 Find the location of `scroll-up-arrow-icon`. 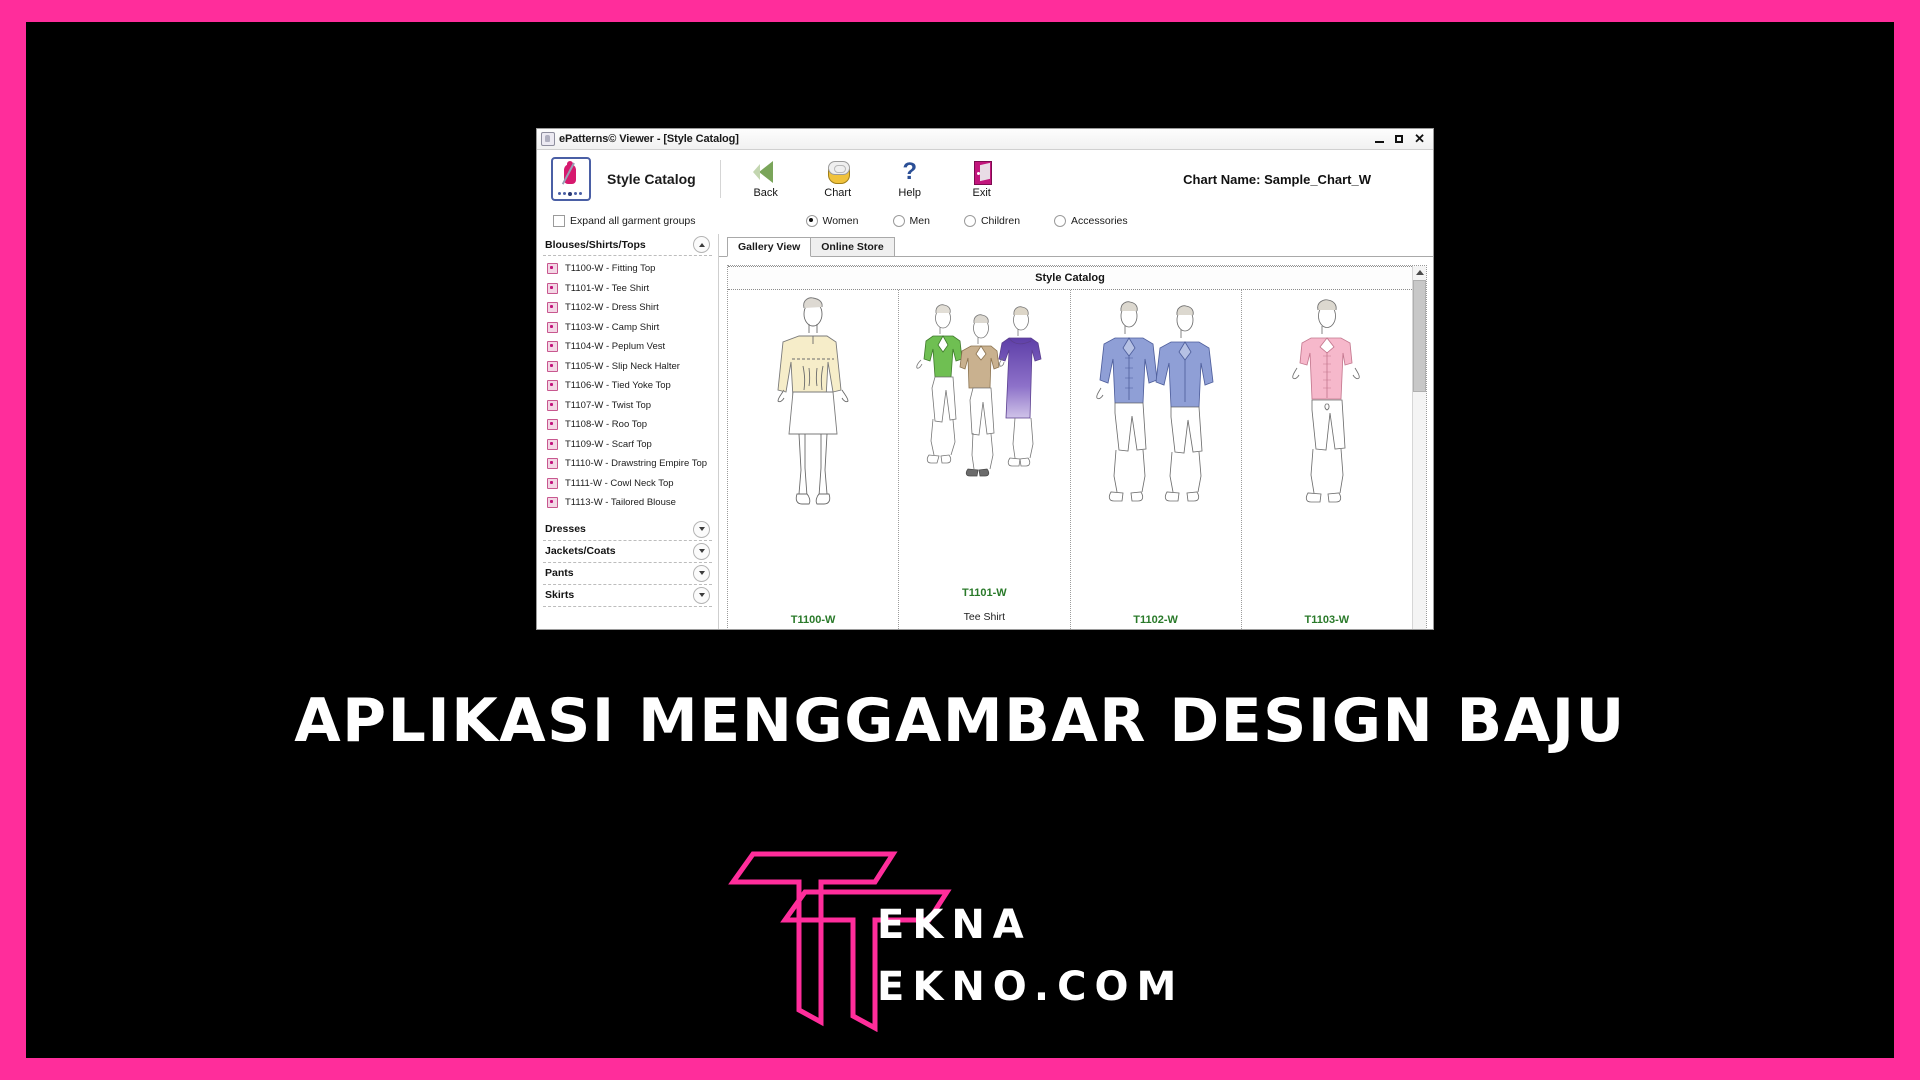

scroll-up-arrow-icon is located at coordinates (1419, 272).